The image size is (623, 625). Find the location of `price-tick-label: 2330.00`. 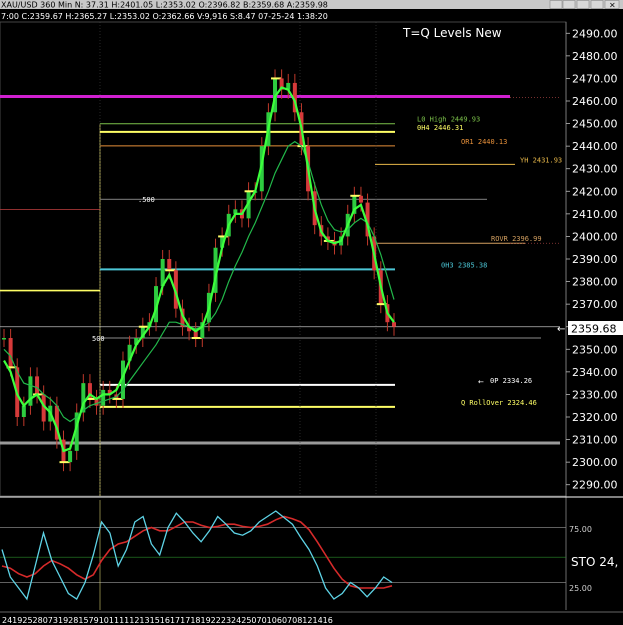

price-tick-label: 2330.00 is located at coordinates (595, 394).